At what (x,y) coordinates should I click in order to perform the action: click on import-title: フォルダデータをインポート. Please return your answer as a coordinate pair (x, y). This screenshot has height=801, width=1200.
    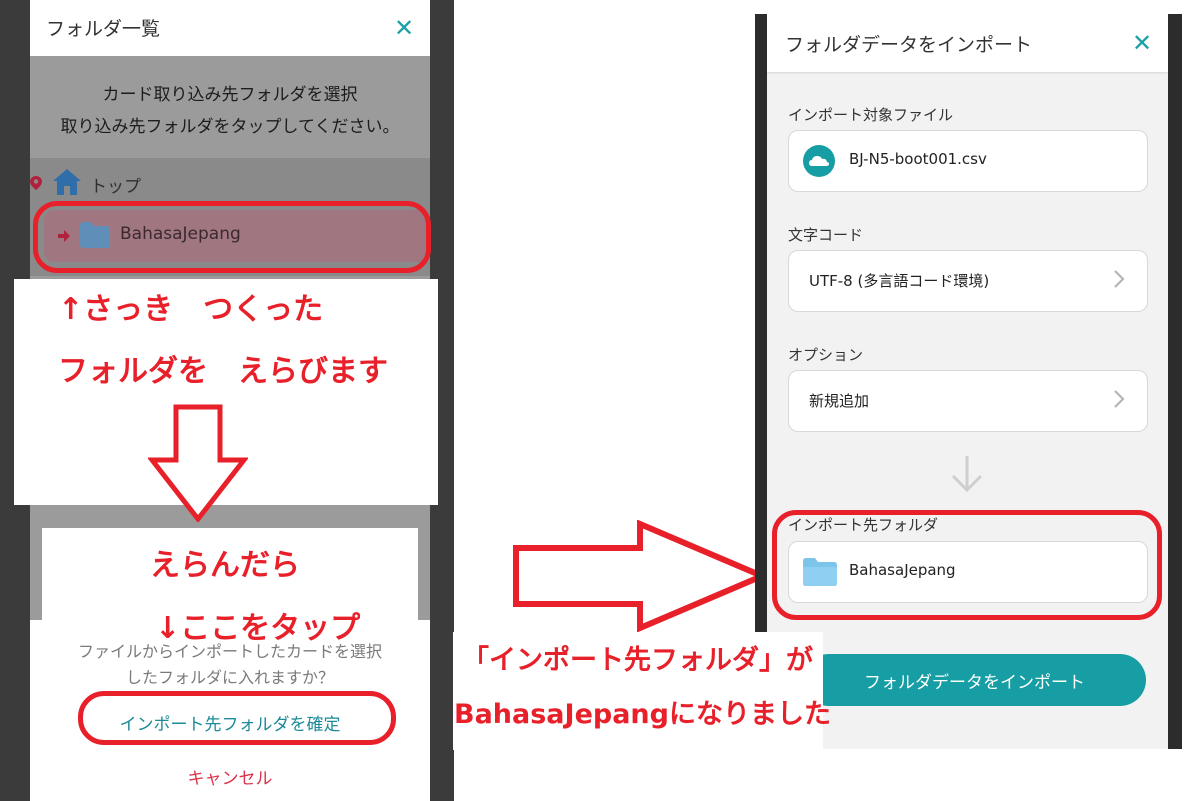
    Looking at the image, I should click on (909, 45).